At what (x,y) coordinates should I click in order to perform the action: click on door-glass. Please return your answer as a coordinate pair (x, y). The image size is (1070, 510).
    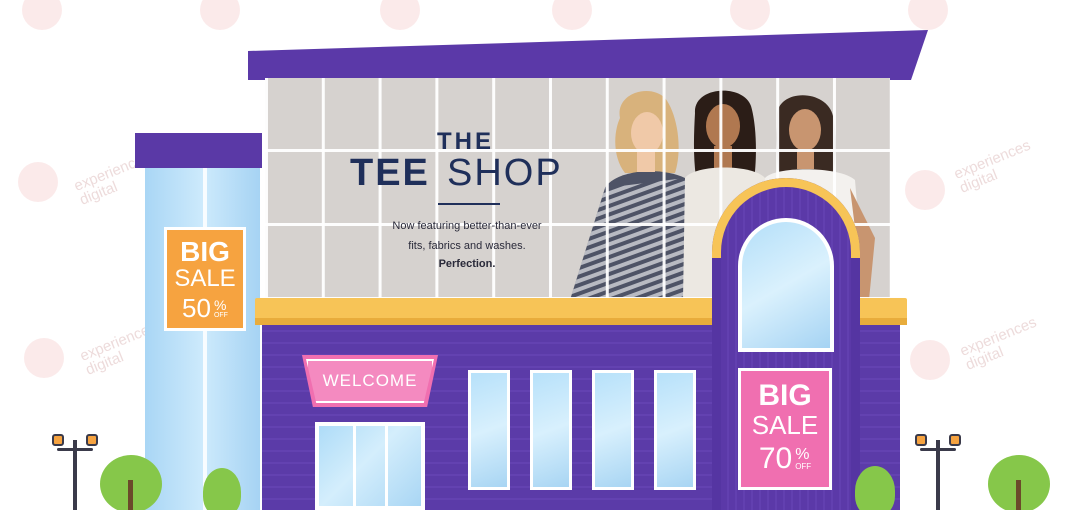
    Looking at the image, I should click on (370, 466).